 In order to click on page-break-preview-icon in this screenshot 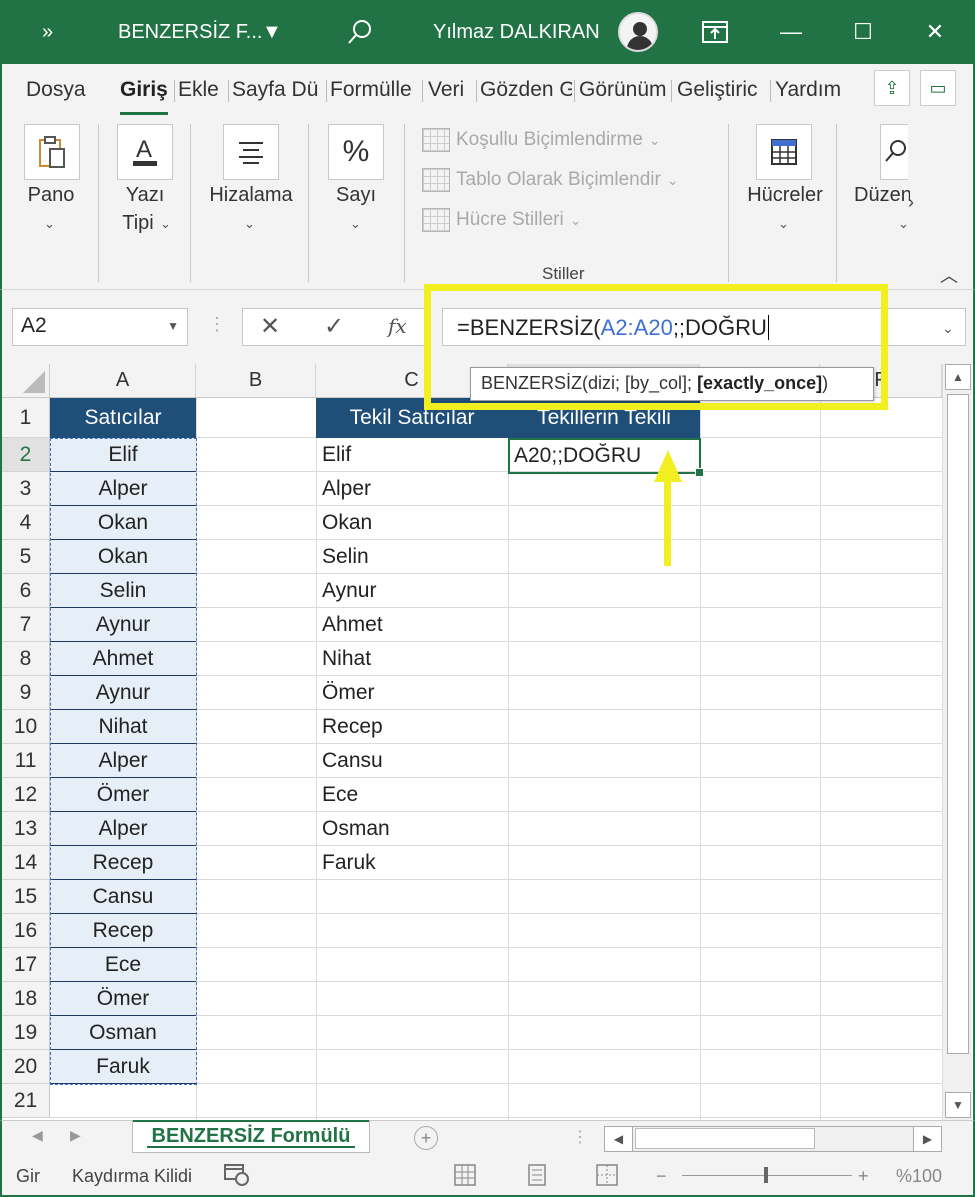, I will do `click(608, 1175)`.